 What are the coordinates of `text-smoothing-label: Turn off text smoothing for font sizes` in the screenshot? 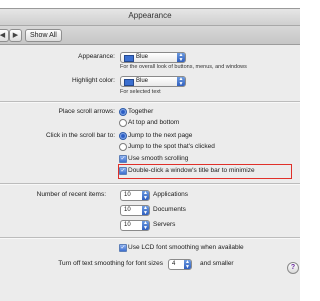 It's located at (110, 263).